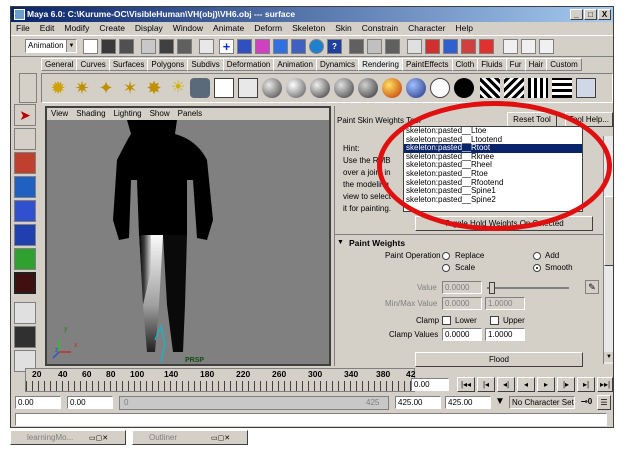  I want to click on module-selector: Animation ▼, so click(51, 46).